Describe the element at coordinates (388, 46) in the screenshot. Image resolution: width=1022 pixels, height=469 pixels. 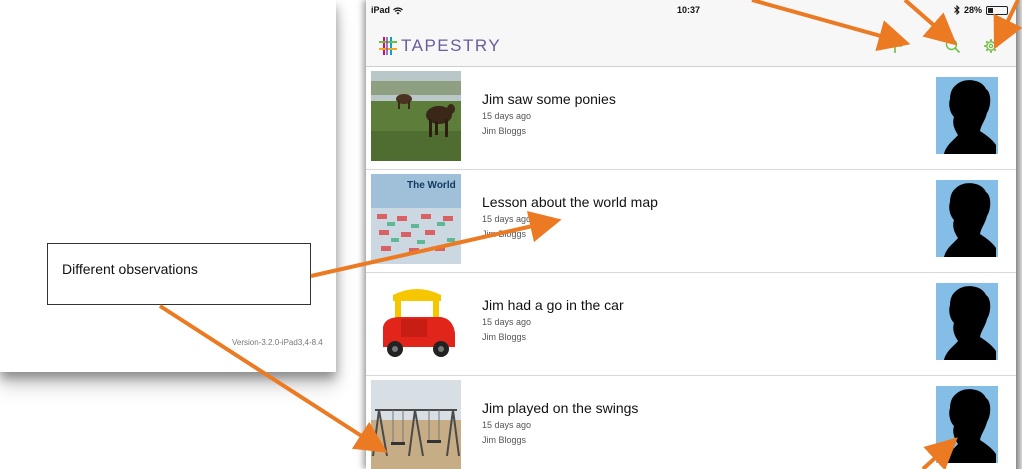
I see `tapestry-logo-icon` at that location.